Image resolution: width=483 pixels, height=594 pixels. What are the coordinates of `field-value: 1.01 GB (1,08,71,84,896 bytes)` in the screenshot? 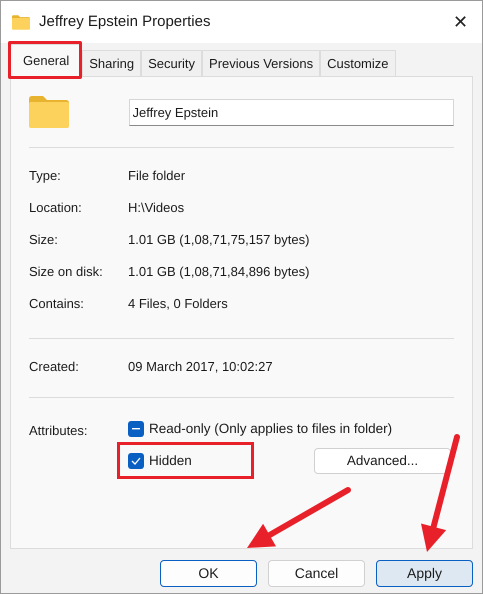 It's located at (219, 272).